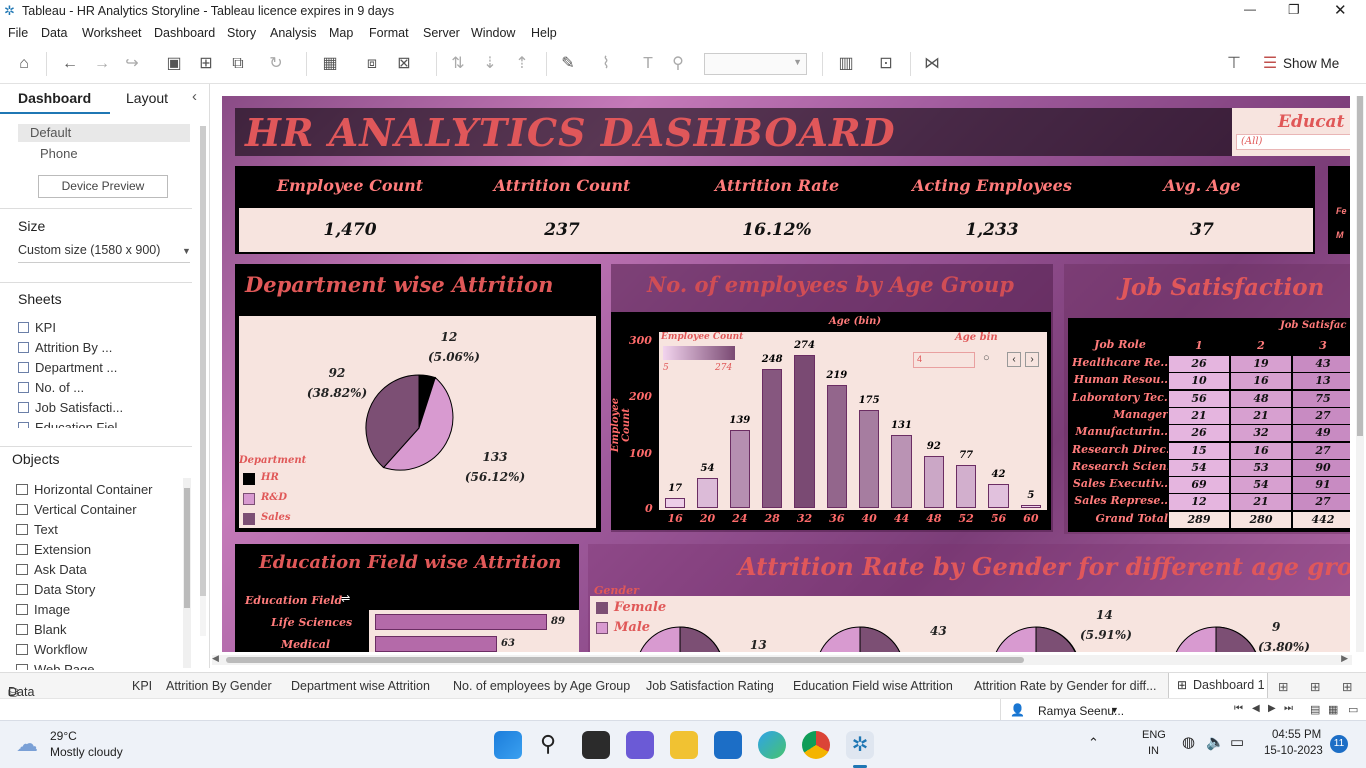  What do you see at coordinates (203, 381) in the screenshot?
I see `left-pane-scrollbar` at bounding box center [203, 381].